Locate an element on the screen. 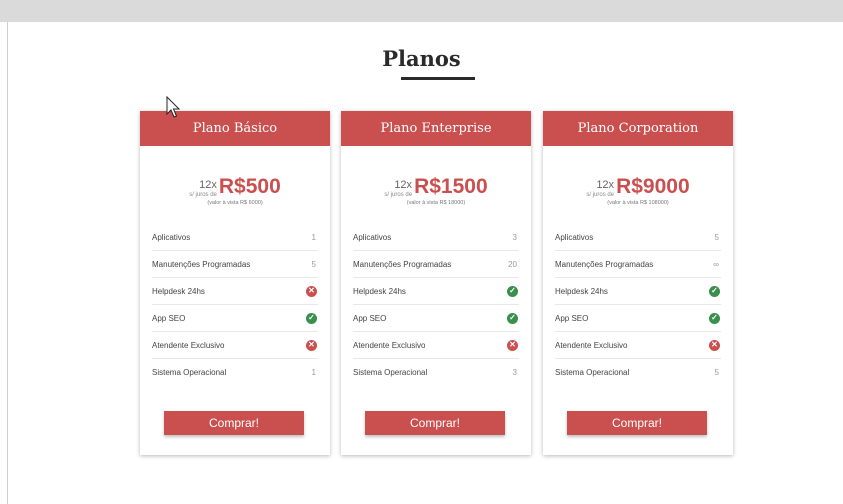 The height and width of the screenshot is (504, 843). feature-row: Helpdesk 24hs ✕ is located at coordinates (235, 291).